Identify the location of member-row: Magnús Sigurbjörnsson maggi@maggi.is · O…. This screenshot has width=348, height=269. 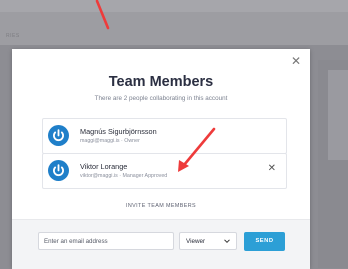
(164, 136).